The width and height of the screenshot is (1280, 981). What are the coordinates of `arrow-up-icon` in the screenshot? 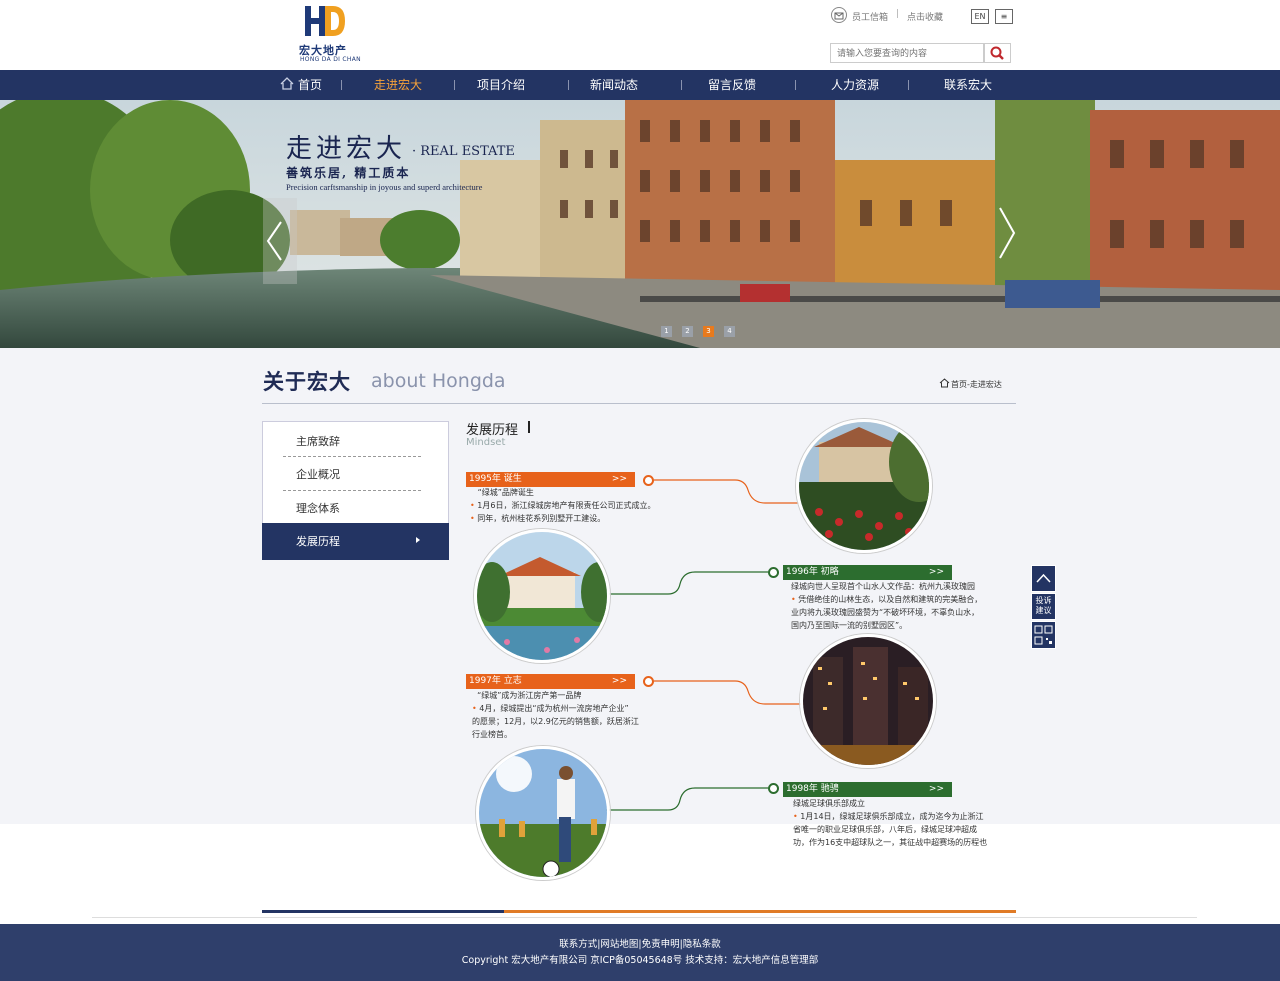 It's located at (1043, 578).